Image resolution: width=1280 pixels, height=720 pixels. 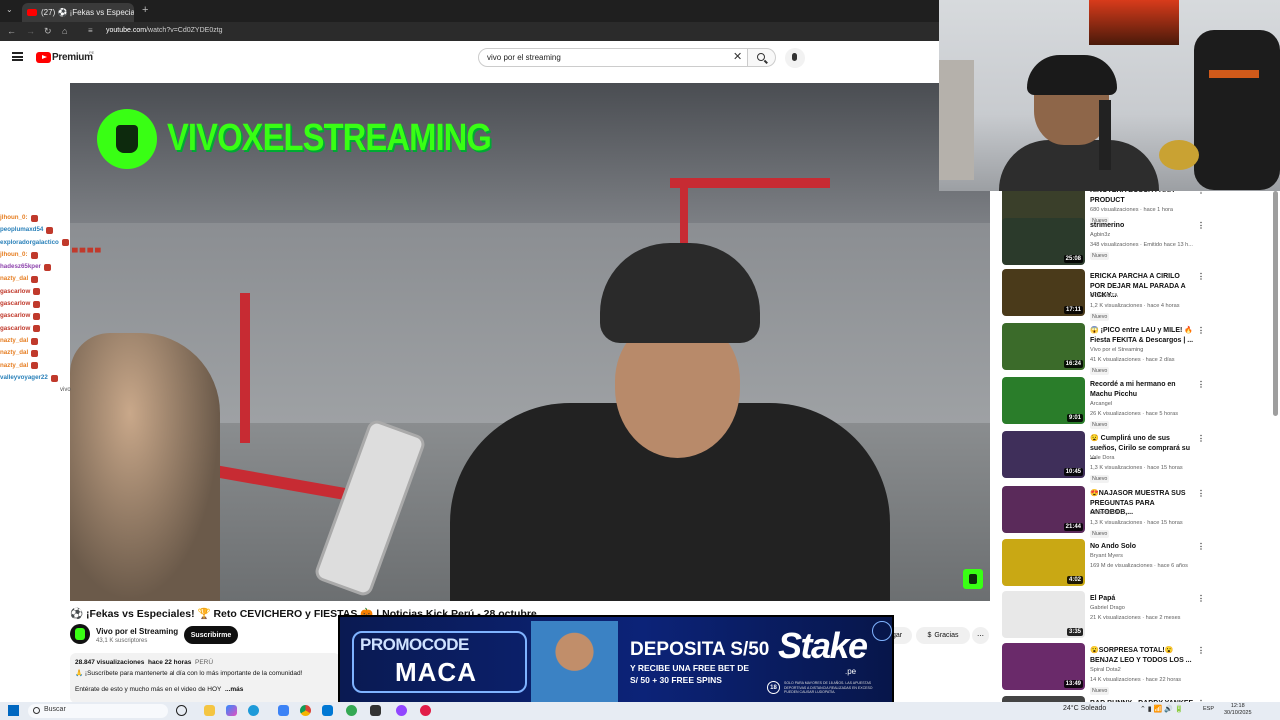 What do you see at coordinates (1136, 680) in the screenshot?
I see `related-video-meta: 14 K visualizaciones · hace 22 horas` at bounding box center [1136, 680].